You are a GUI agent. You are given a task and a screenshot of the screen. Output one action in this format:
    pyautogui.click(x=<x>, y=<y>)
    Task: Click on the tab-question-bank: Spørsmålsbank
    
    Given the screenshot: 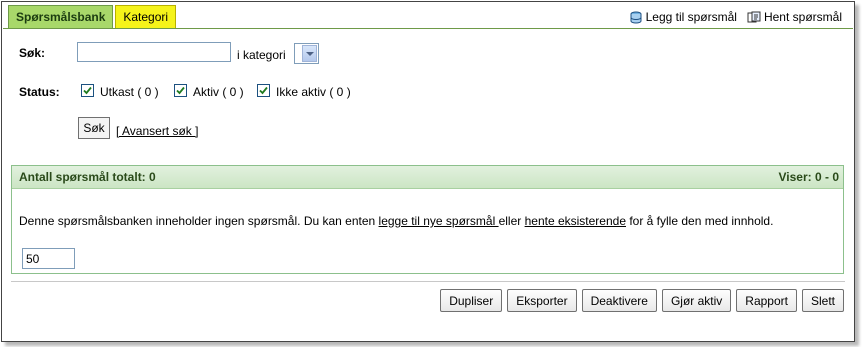 What is the action you would take?
    pyautogui.click(x=61, y=16)
    